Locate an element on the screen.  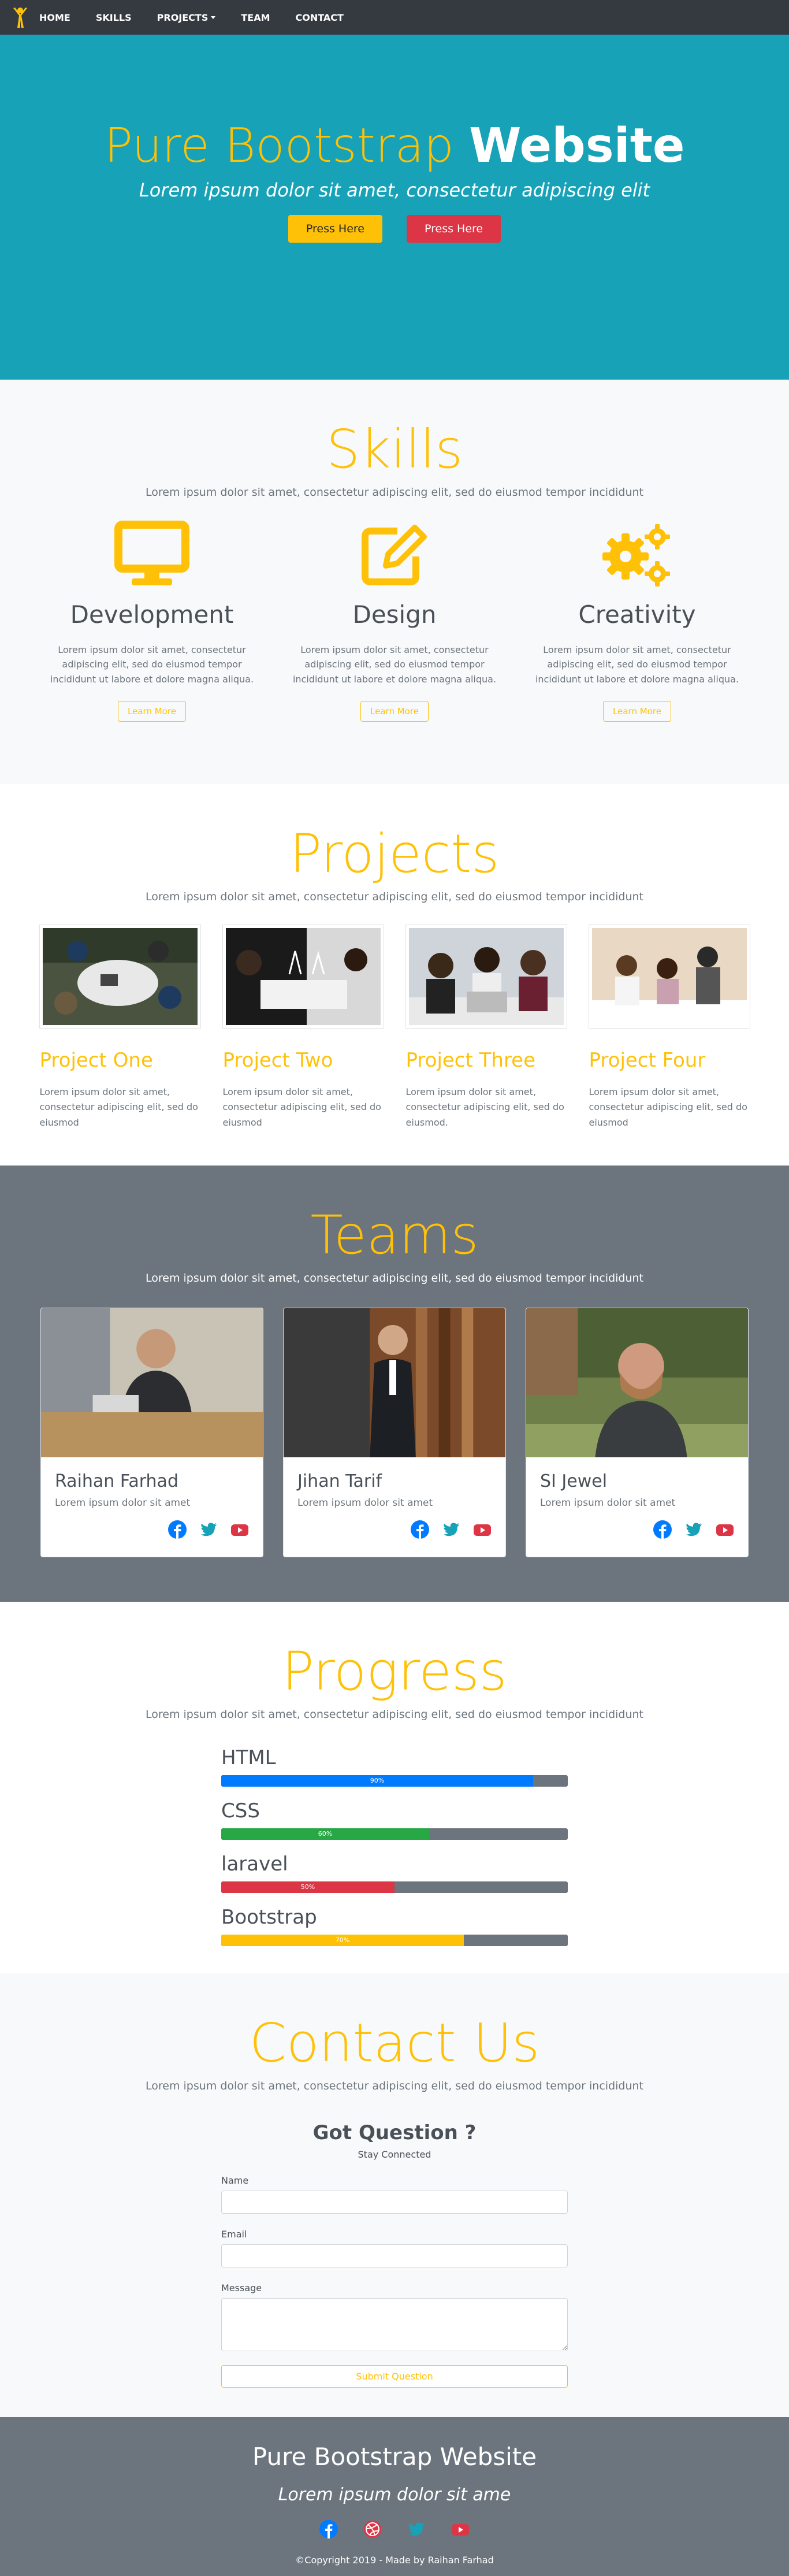
hero-title-light: Pure Bootstrap is located at coordinates (286, 146).